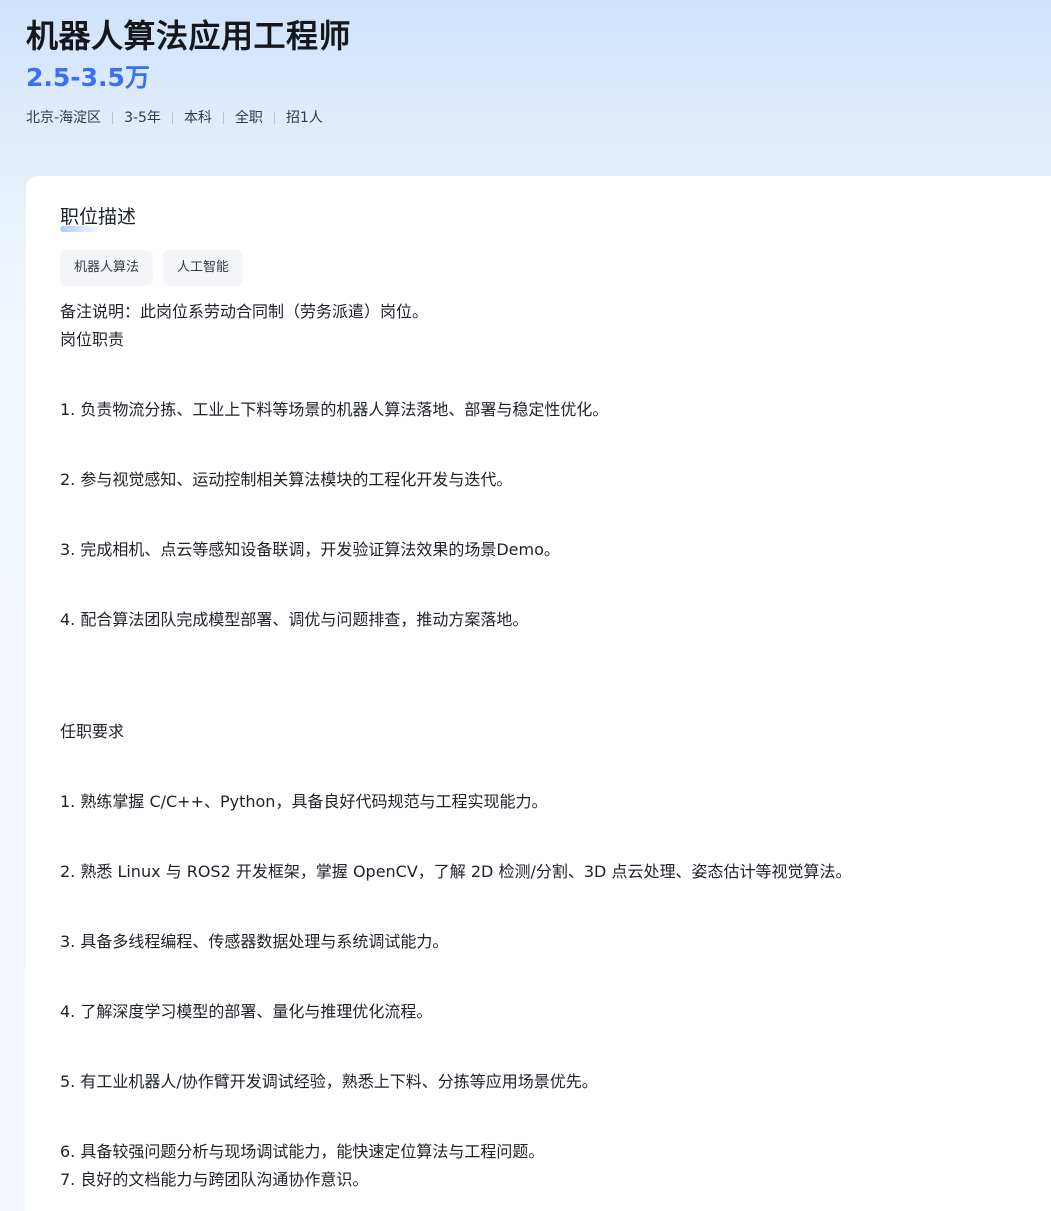 The image size is (1051, 1211). I want to click on requirement-item: 3. 具备多线程编程、传感器数据处理与系统调试能力。, so click(254, 941).